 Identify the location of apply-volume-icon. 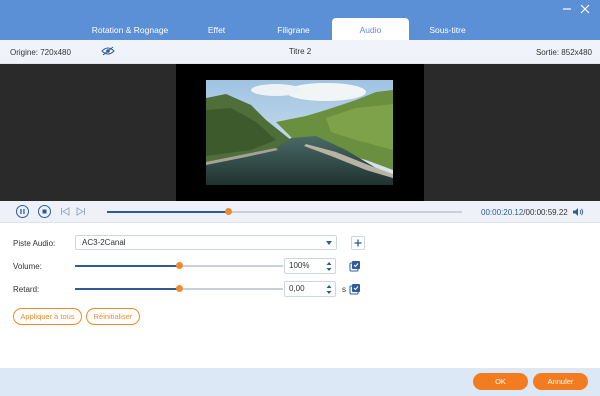
(355, 266).